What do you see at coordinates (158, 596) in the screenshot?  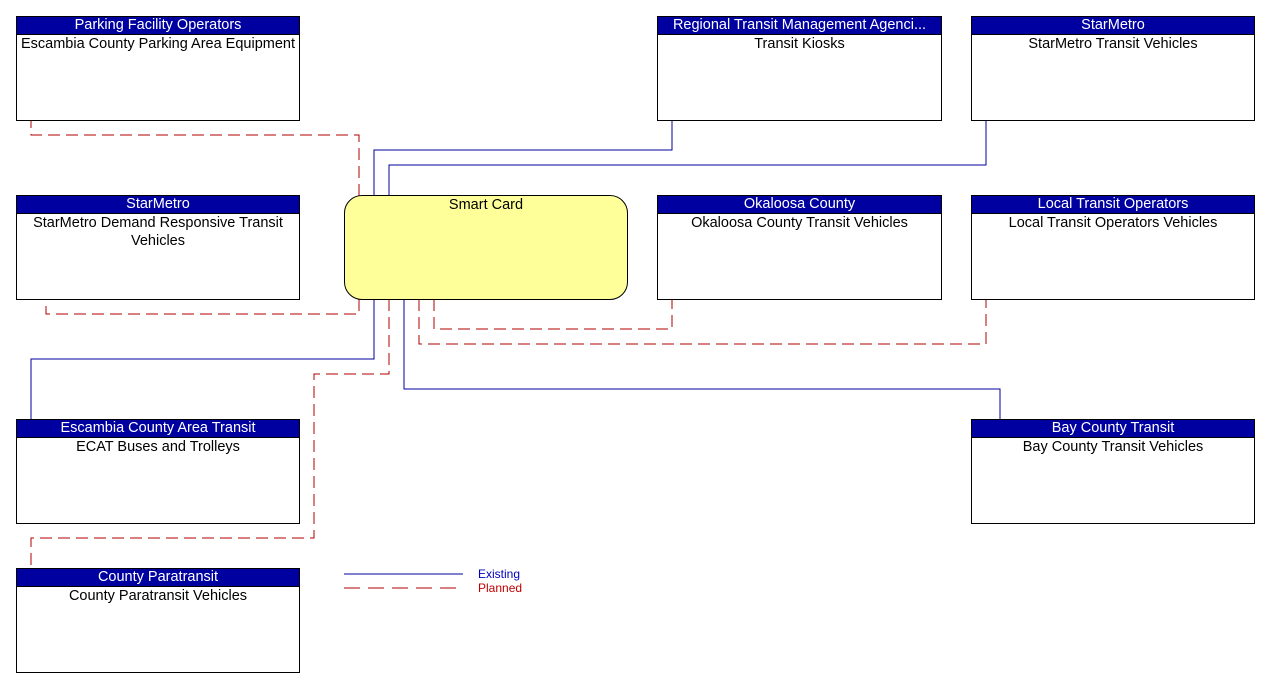 I see `node-label: County Paratransit Vehicles` at bounding box center [158, 596].